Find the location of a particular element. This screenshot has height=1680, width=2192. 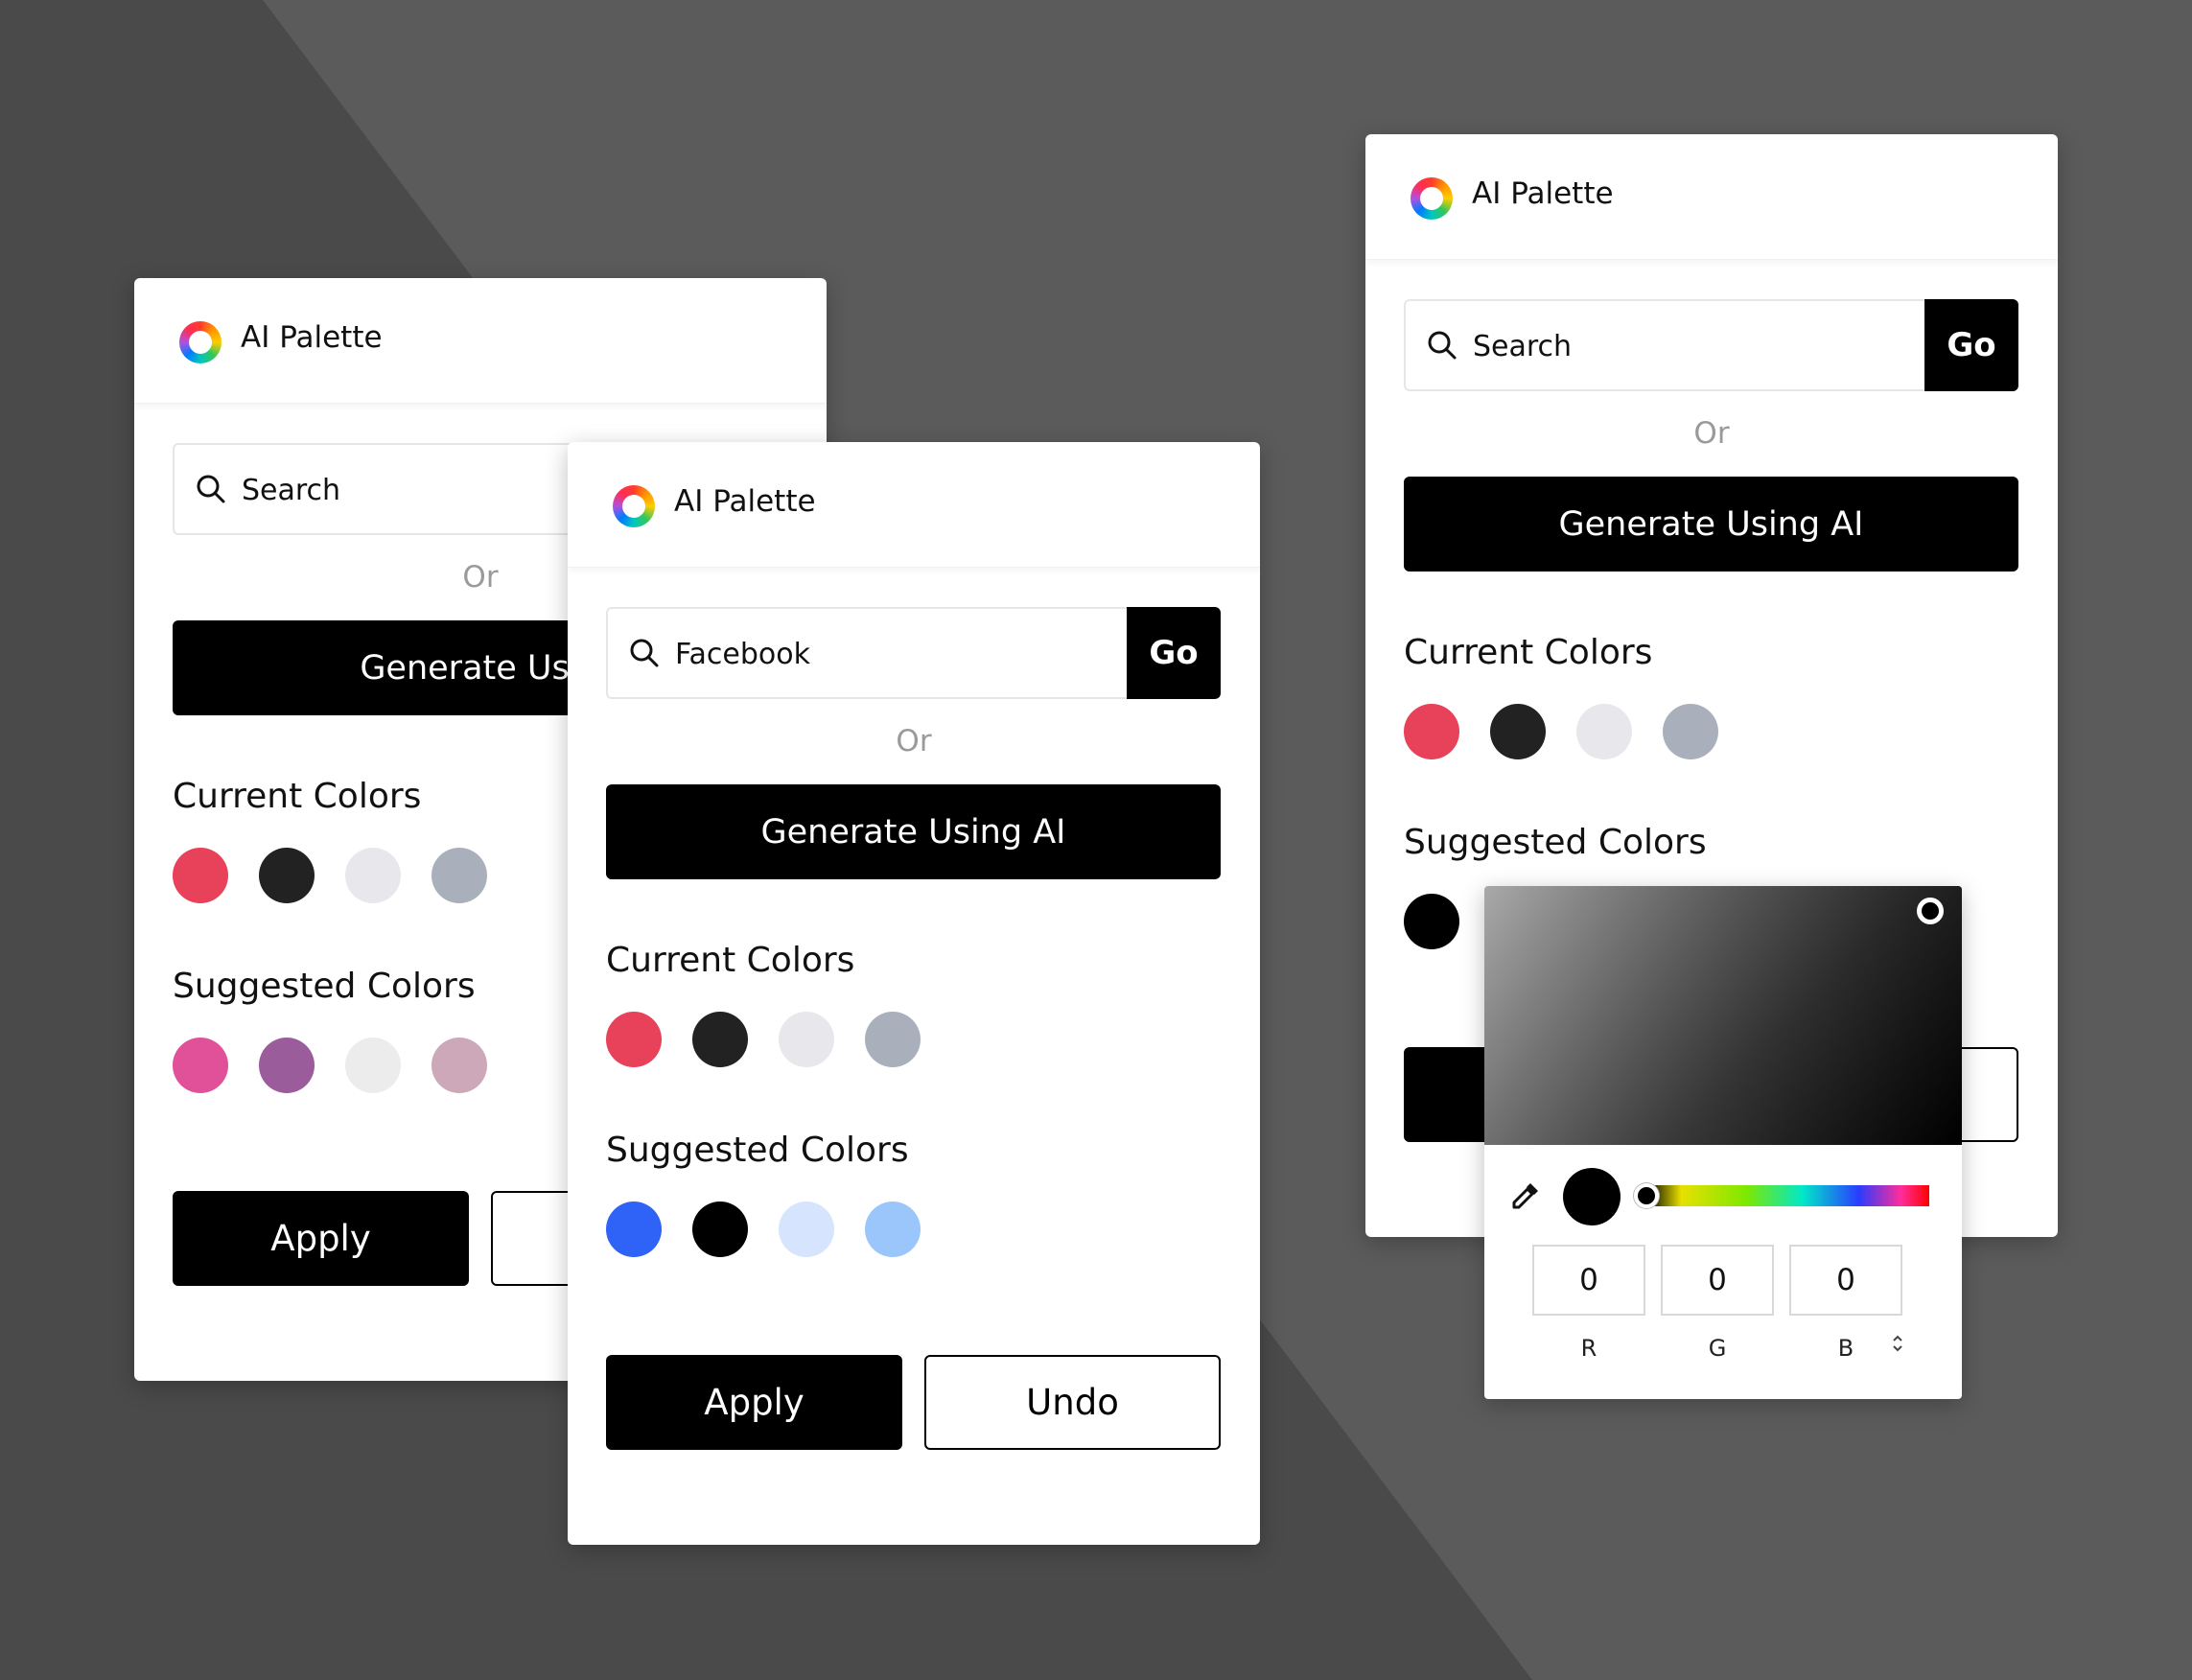

search-input: Search Go is located at coordinates (1711, 345).